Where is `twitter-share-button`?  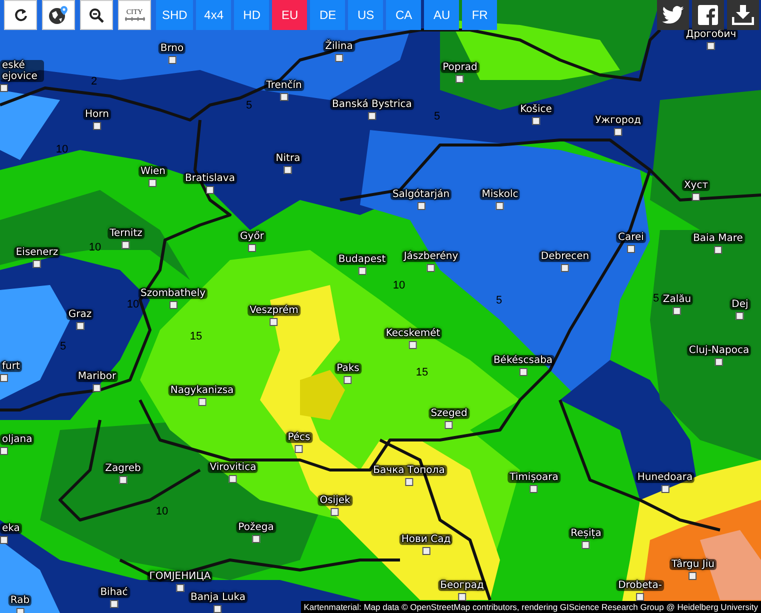
twitter-share-button is located at coordinates (673, 15).